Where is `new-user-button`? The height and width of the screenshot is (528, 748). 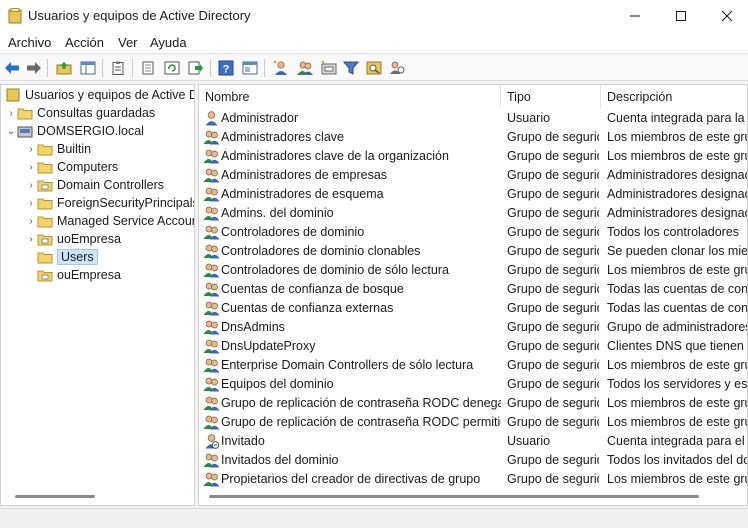 new-user-button is located at coordinates (281, 68).